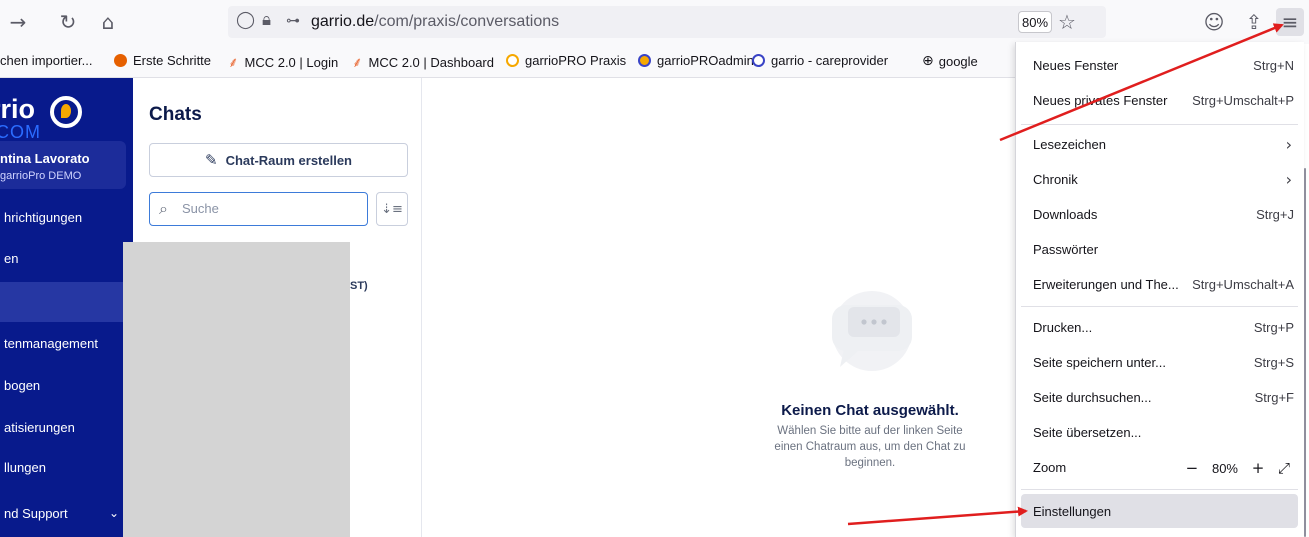 Image resolution: width=1309 pixels, height=537 pixels. What do you see at coordinates (45, 158) in the screenshot?
I see `user-name: ntina Lavorato` at bounding box center [45, 158].